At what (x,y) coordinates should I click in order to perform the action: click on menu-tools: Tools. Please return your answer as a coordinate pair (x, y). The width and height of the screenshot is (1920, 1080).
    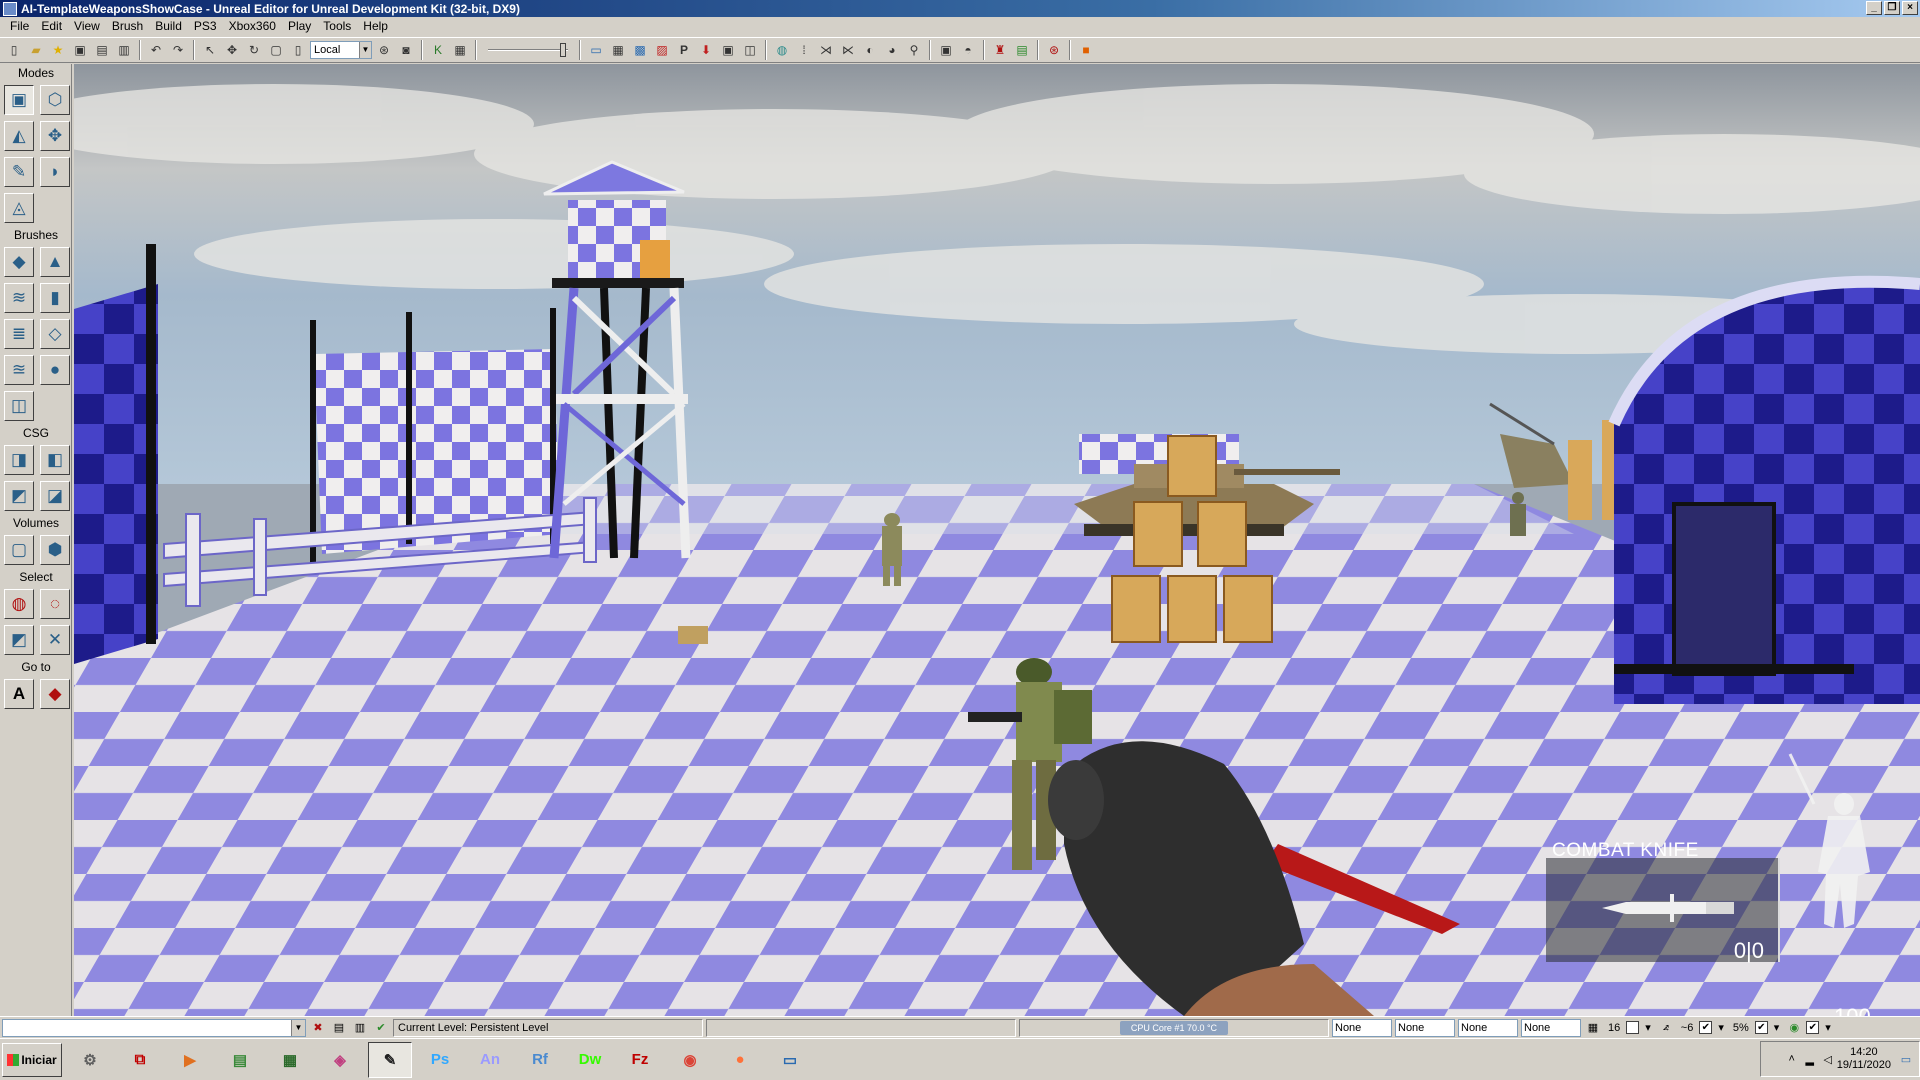
    Looking at the image, I should click on (337, 26).